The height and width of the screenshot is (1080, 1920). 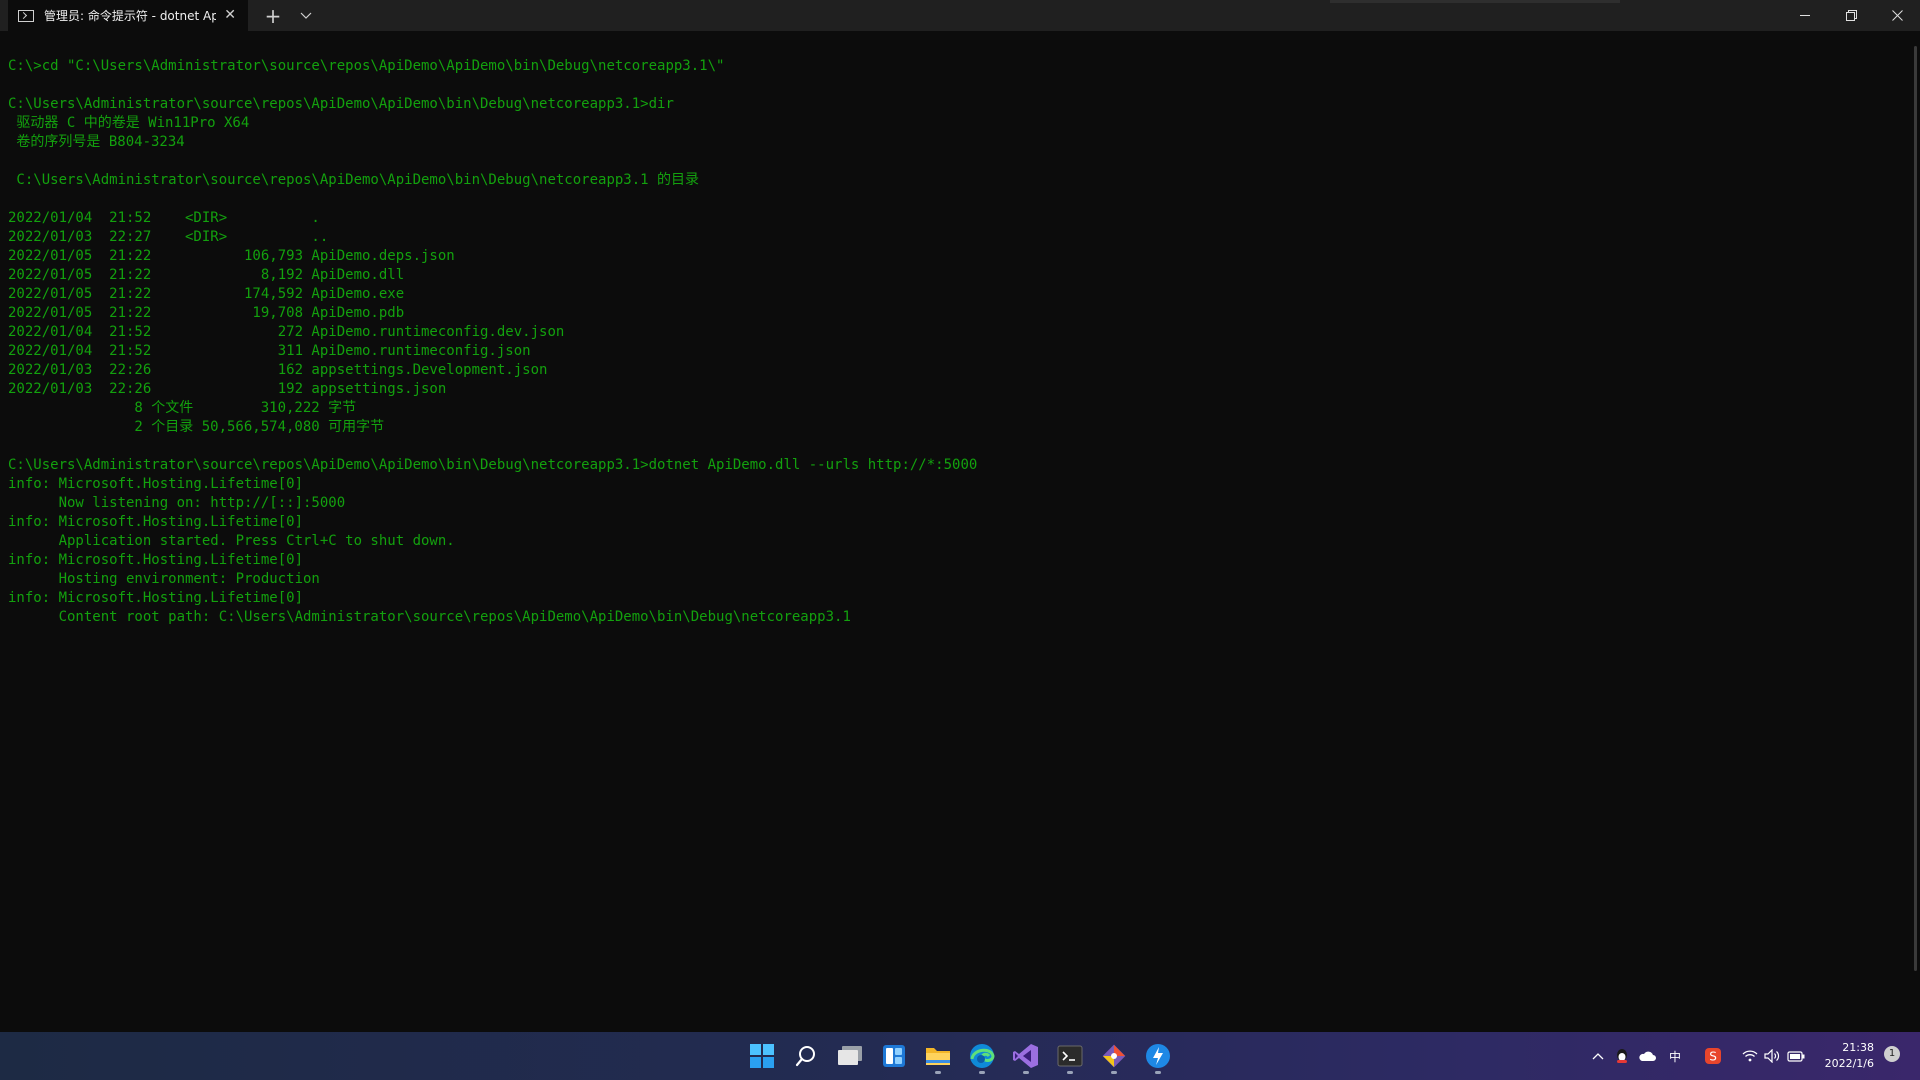 What do you see at coordinates (129, 123) in the screenshot?
I see `terminal-line: 驱动器 C 中的卷是 Win11Pro X64` at bounding box center [129, 123].